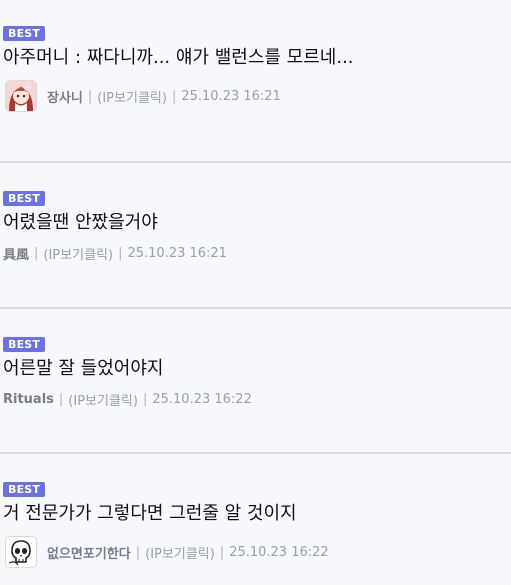  What do you see at coordinates (257, 253) in the screenshot?
I see `comment-meta: 具風 | (IP보기클릭) | 25.10.23 16:21` at bounding box center [257, 253].